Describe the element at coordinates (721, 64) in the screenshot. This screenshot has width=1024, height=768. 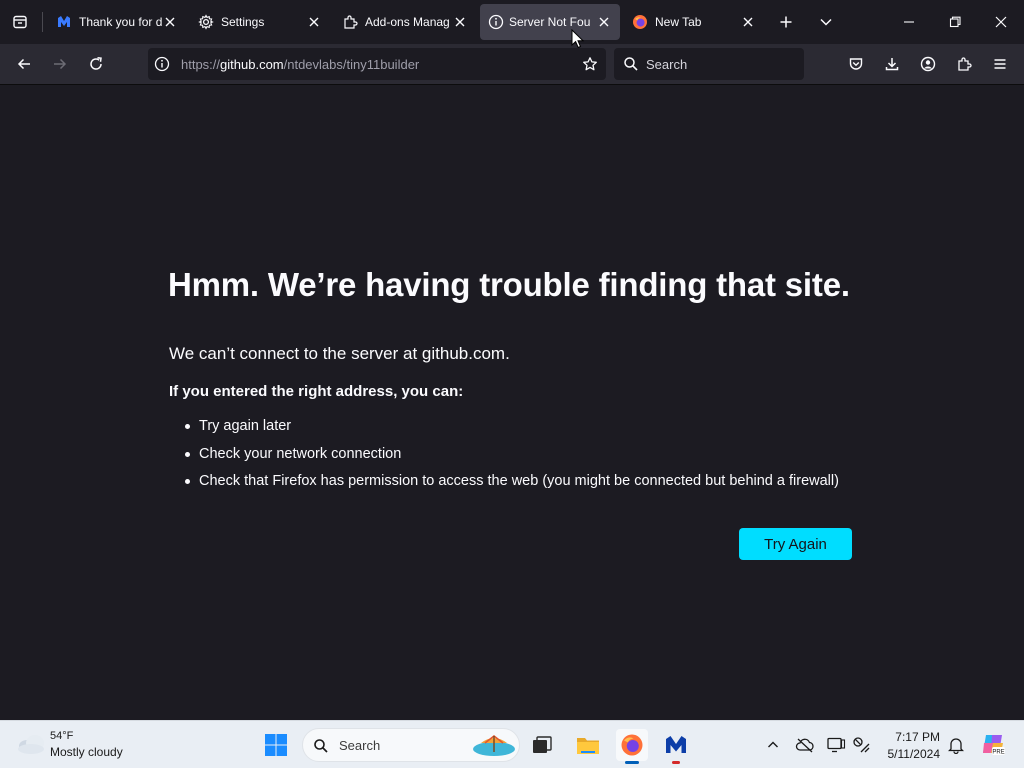
I see `search-input` at that location.